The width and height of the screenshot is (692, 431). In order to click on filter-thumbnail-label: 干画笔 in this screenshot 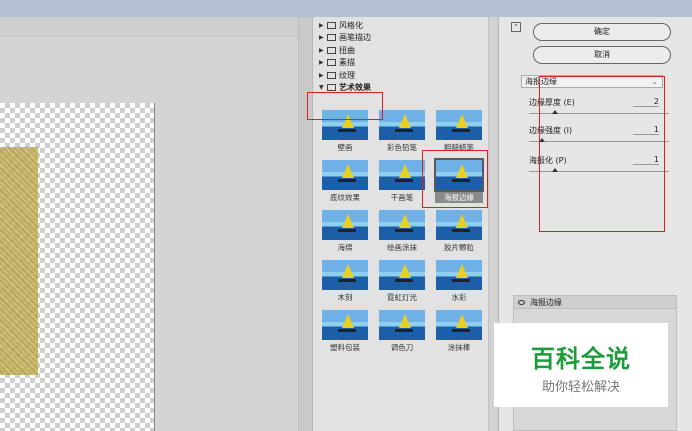, I will do `click(402, 197)`.